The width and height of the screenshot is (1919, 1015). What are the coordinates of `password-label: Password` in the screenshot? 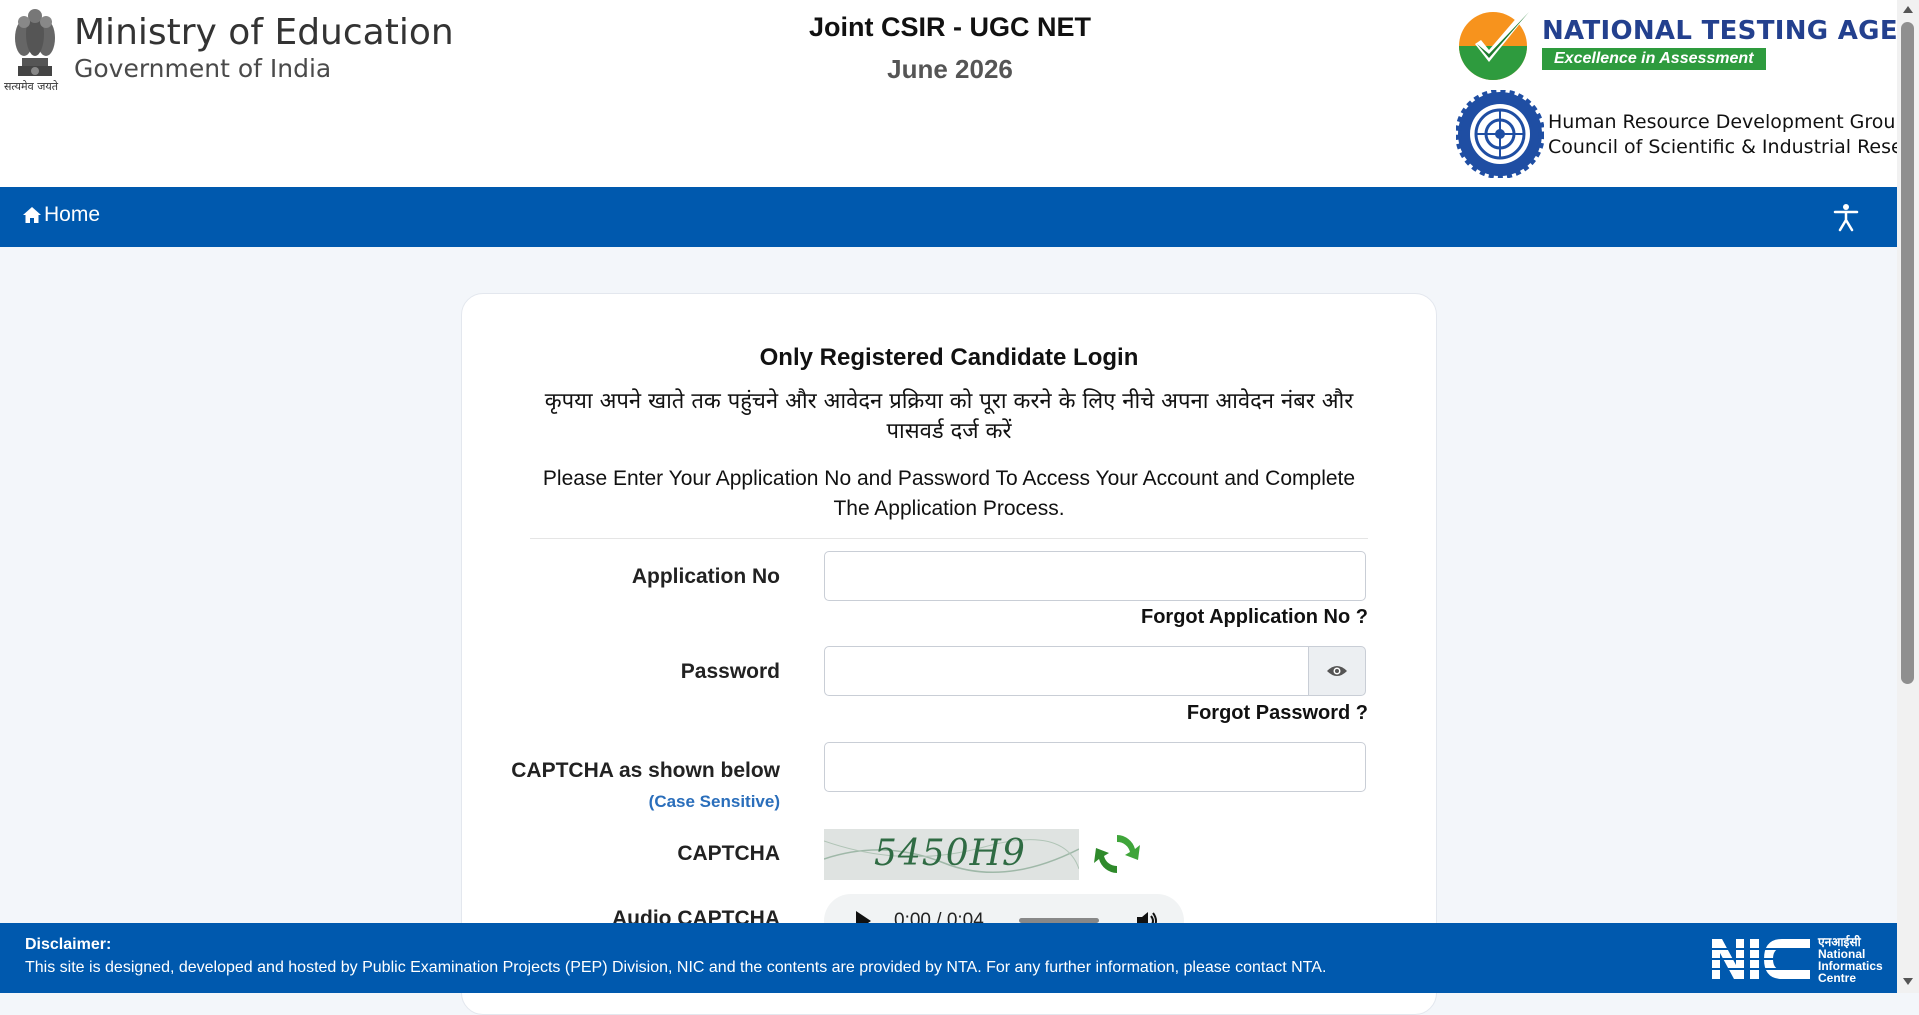 It's located at (730, 671).